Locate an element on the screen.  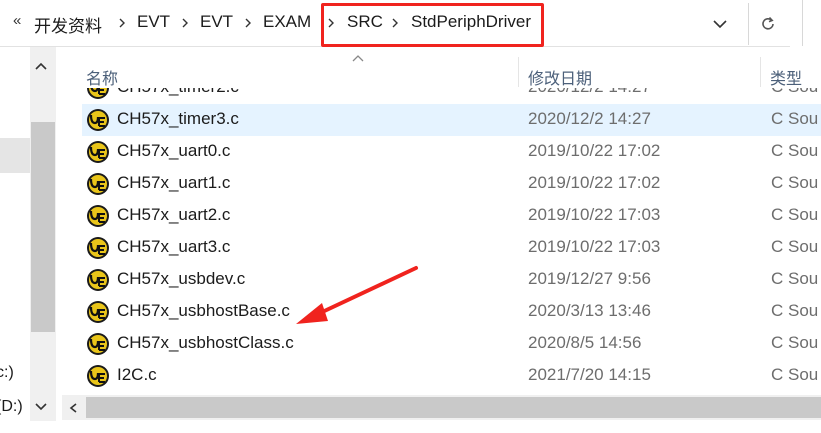
horizontal-scrollbar-thumb is located at coordinates (453, 407).